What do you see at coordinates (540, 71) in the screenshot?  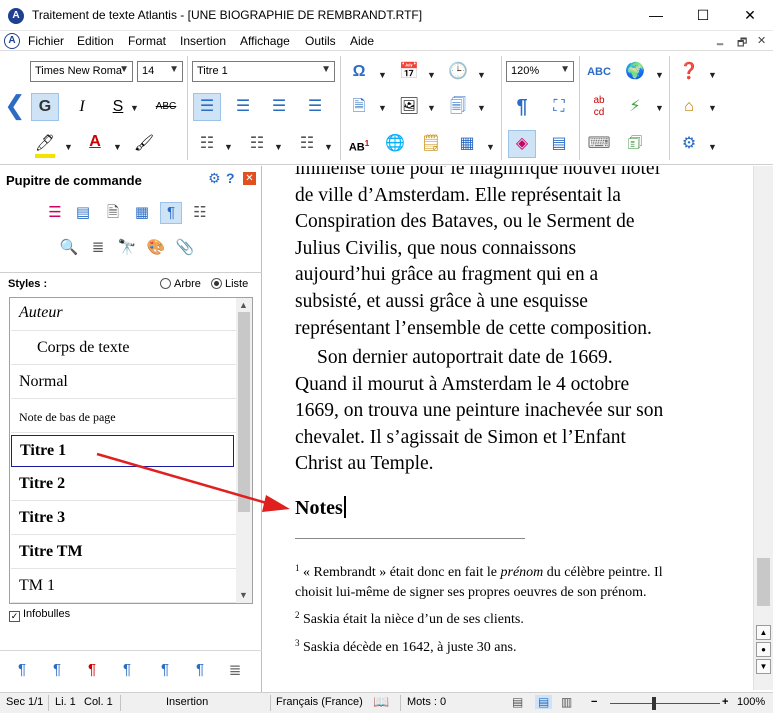 I see `zoom-combo: 120% ▼` at bounding box center [540, 71].